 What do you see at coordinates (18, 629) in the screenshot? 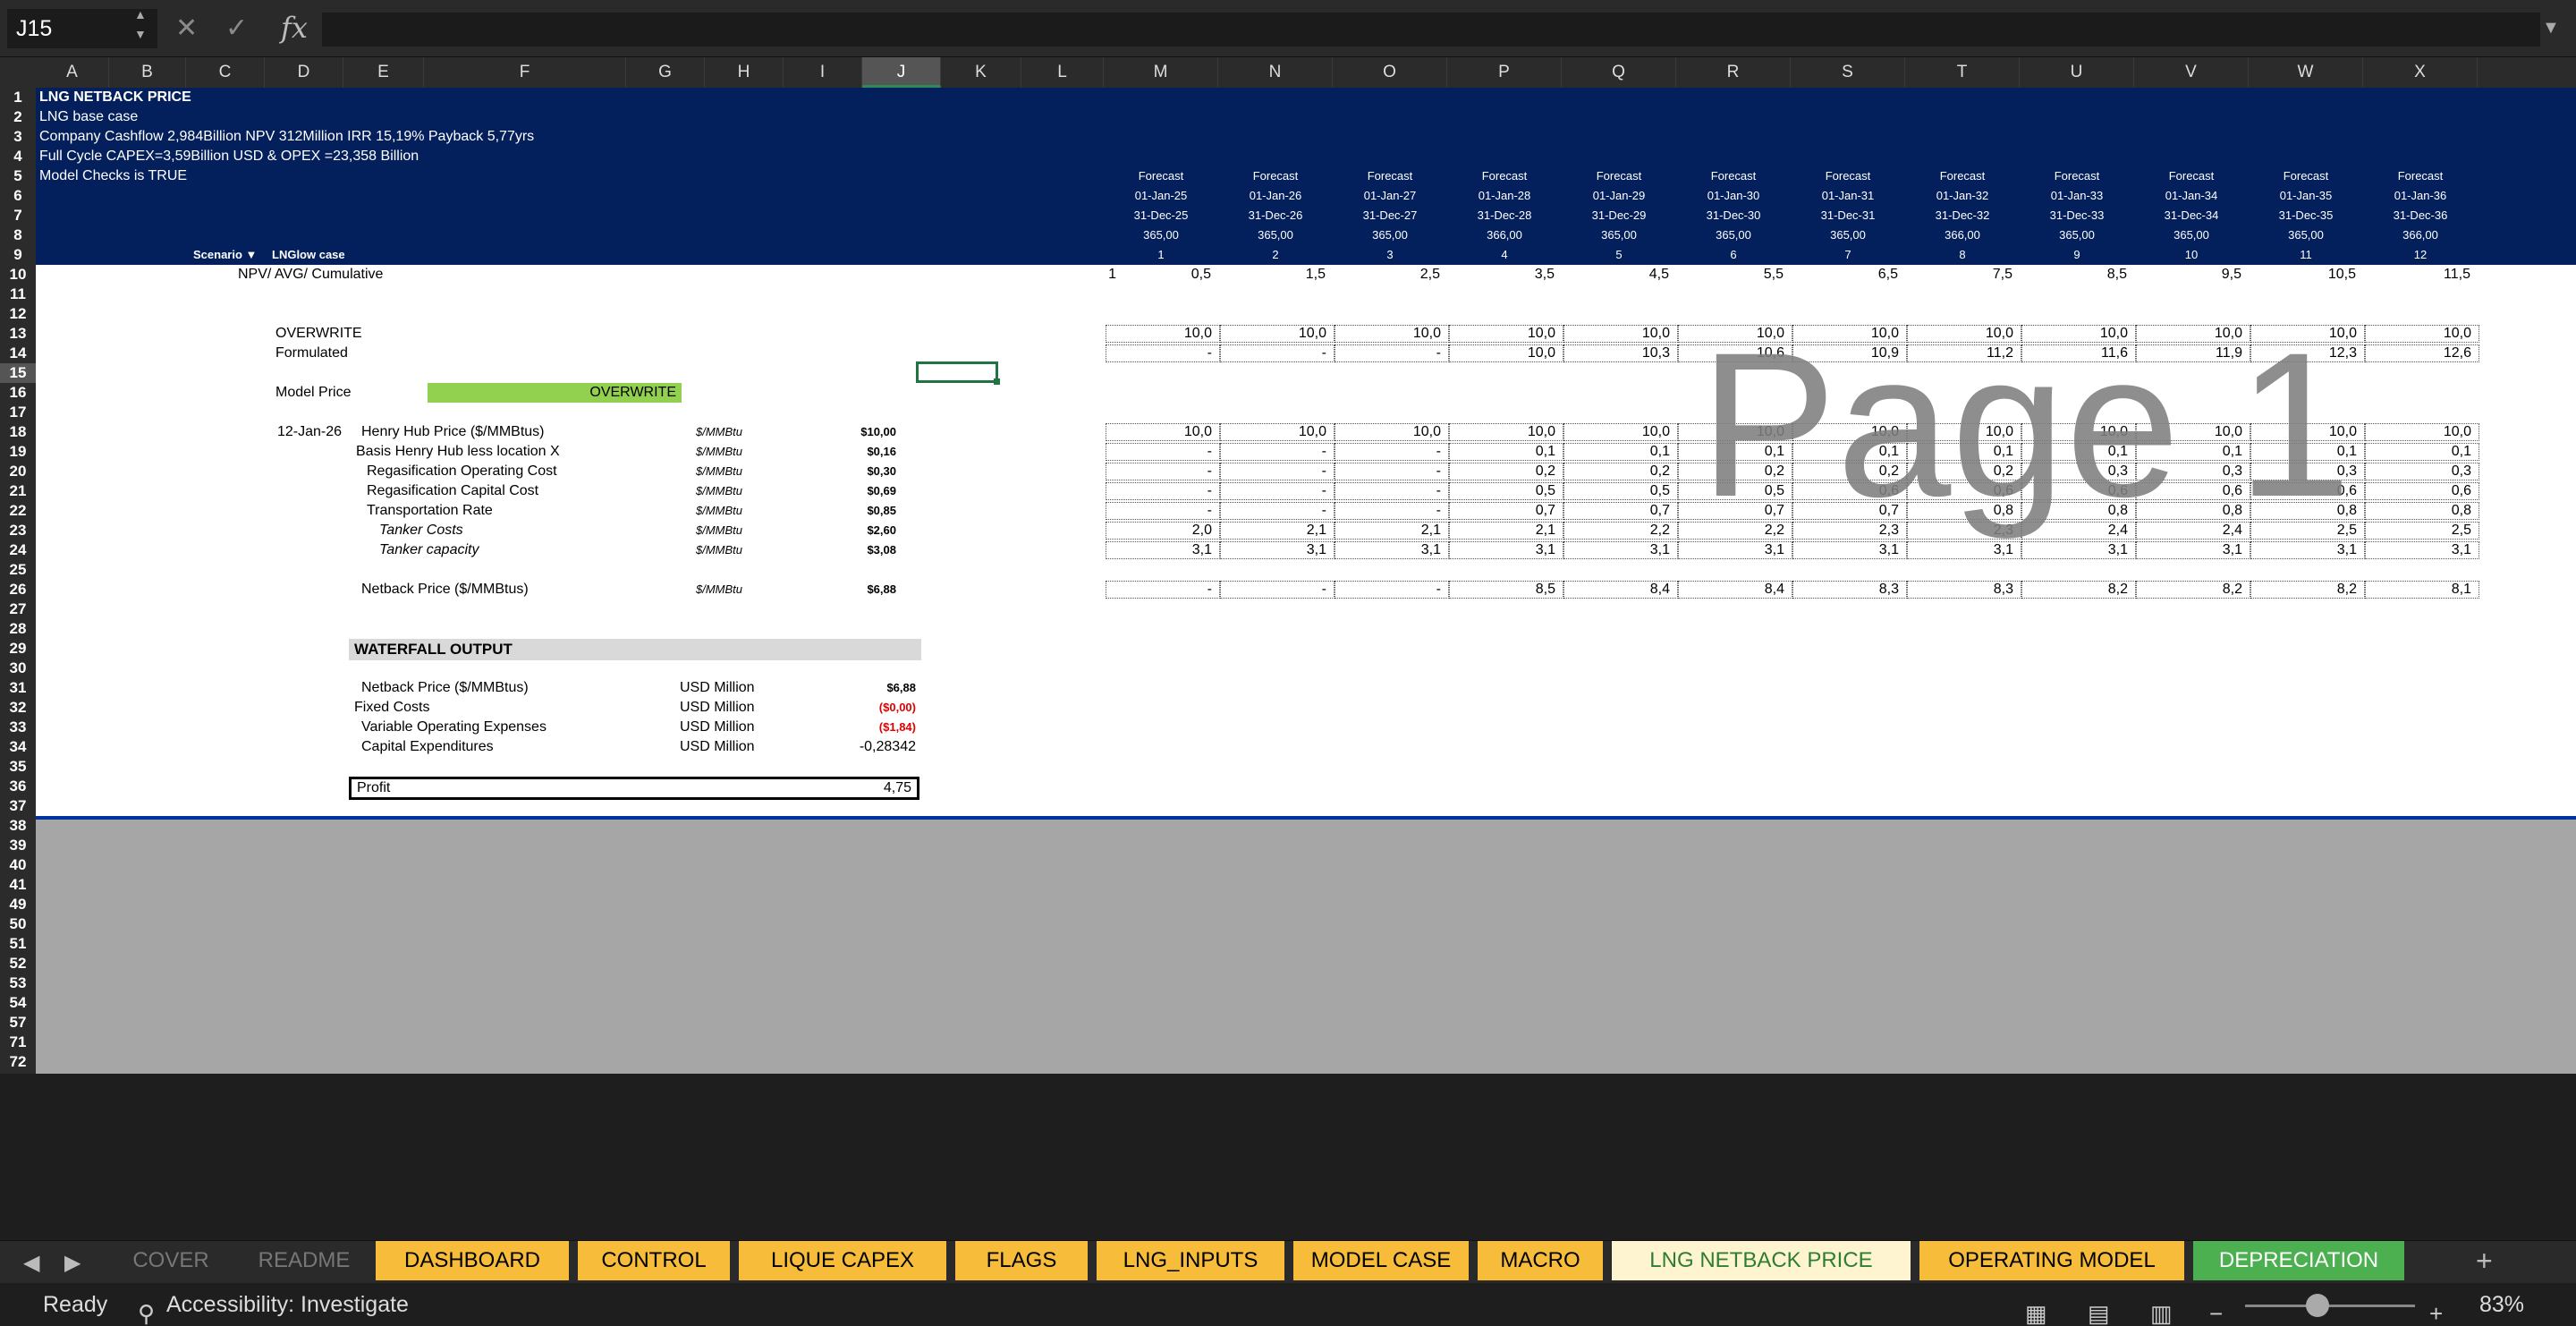
I see `row-header-28: 28` at bounding box center [18, 629].